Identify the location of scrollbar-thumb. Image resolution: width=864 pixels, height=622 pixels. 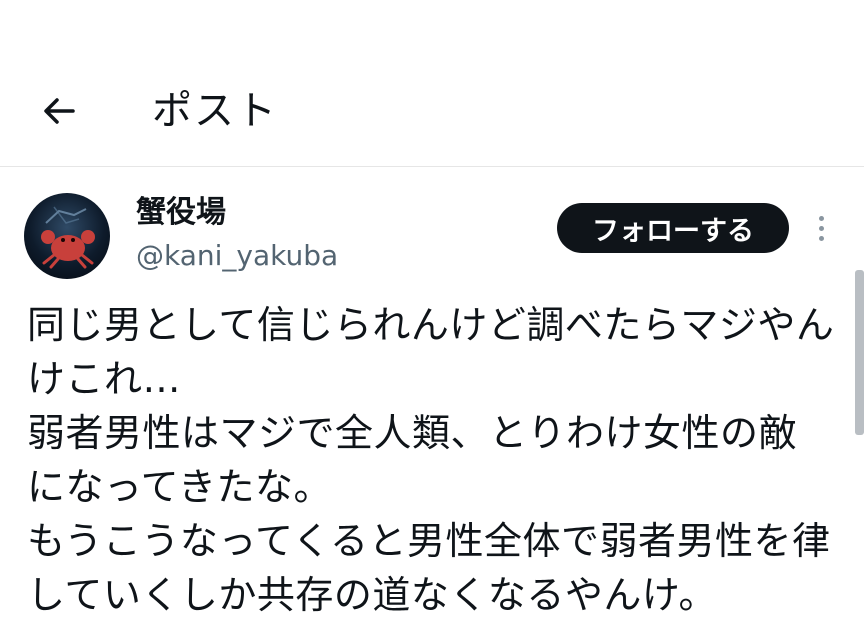
(859, 352).